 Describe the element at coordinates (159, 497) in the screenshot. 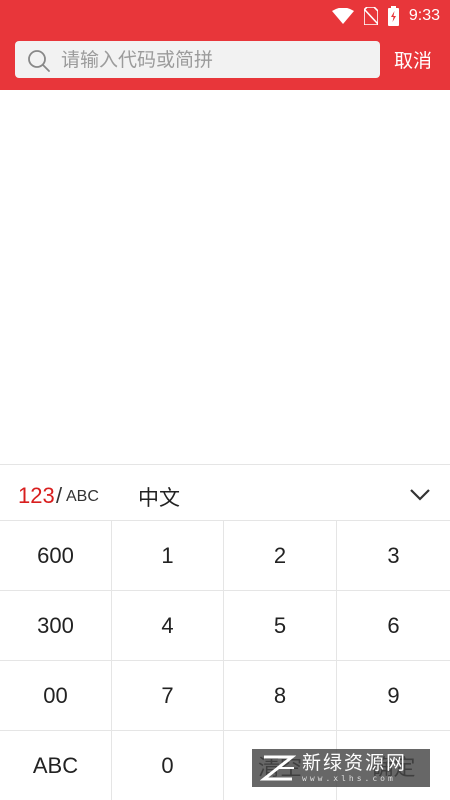

I see `mode-chinese-tab: 中文` at that location.